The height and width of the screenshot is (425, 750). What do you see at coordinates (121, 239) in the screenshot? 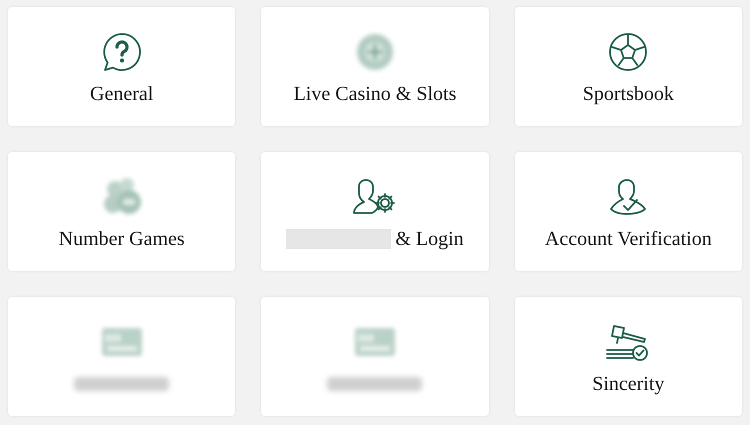
I see `card-label: Number Games` at bounding box center [121, 239].